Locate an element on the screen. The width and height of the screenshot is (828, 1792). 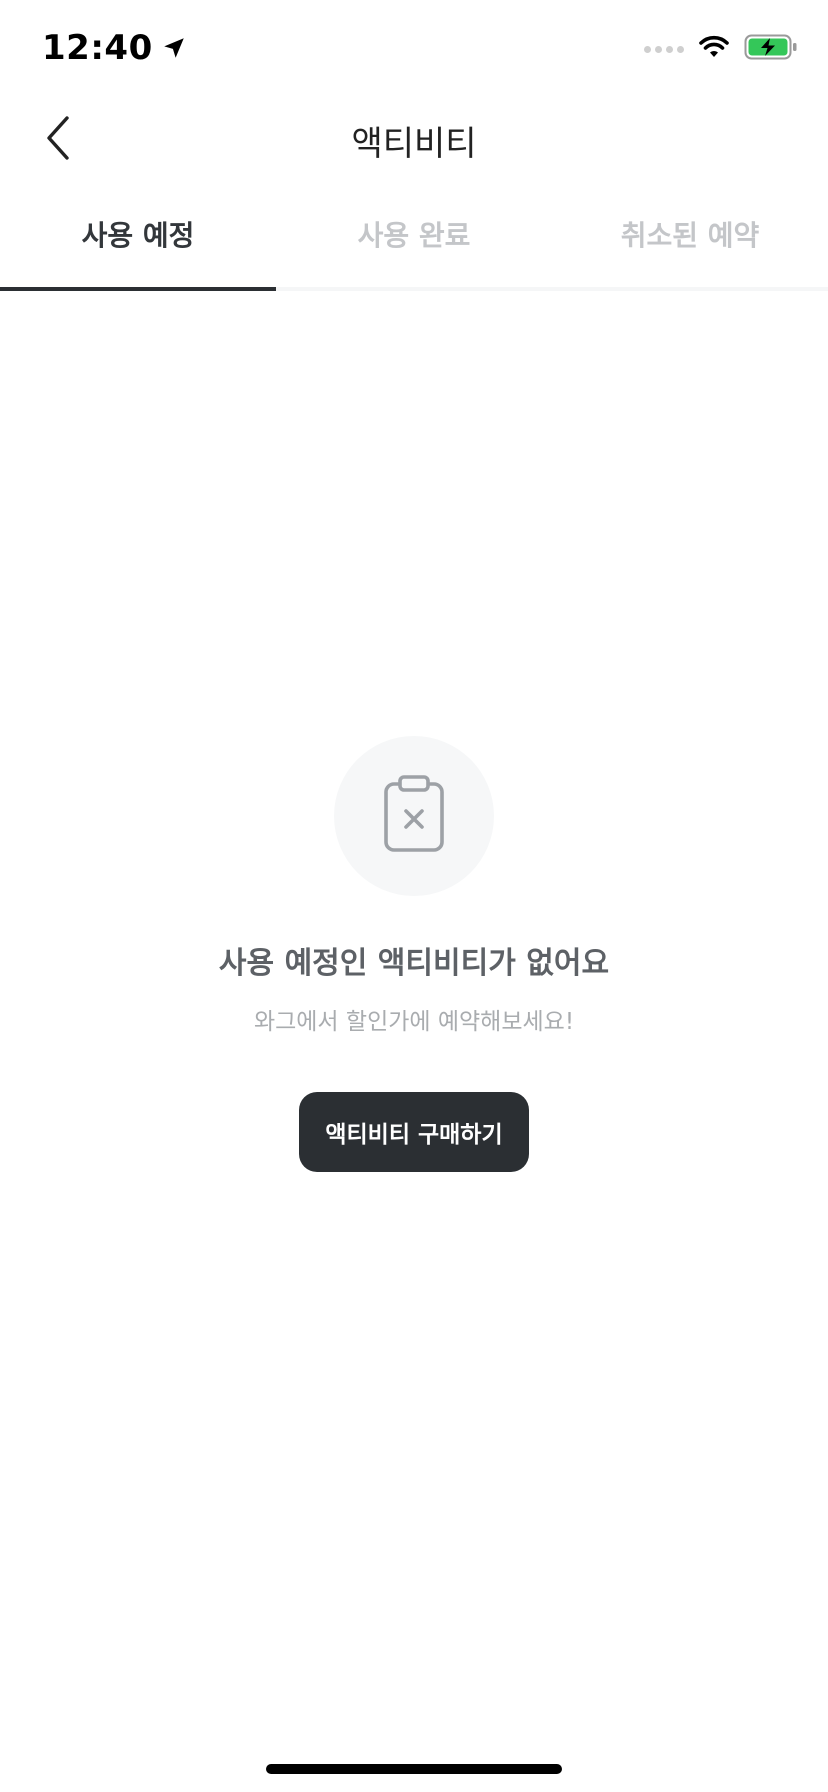
wifi-icon is located at coordinates (714, 49).